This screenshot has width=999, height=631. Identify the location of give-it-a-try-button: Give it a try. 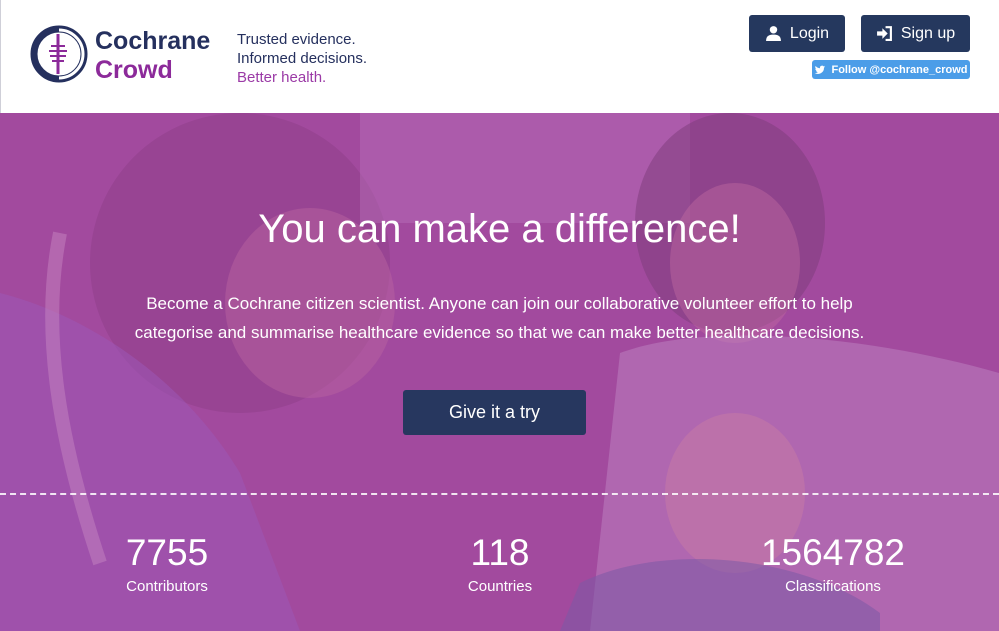
(494, 412).